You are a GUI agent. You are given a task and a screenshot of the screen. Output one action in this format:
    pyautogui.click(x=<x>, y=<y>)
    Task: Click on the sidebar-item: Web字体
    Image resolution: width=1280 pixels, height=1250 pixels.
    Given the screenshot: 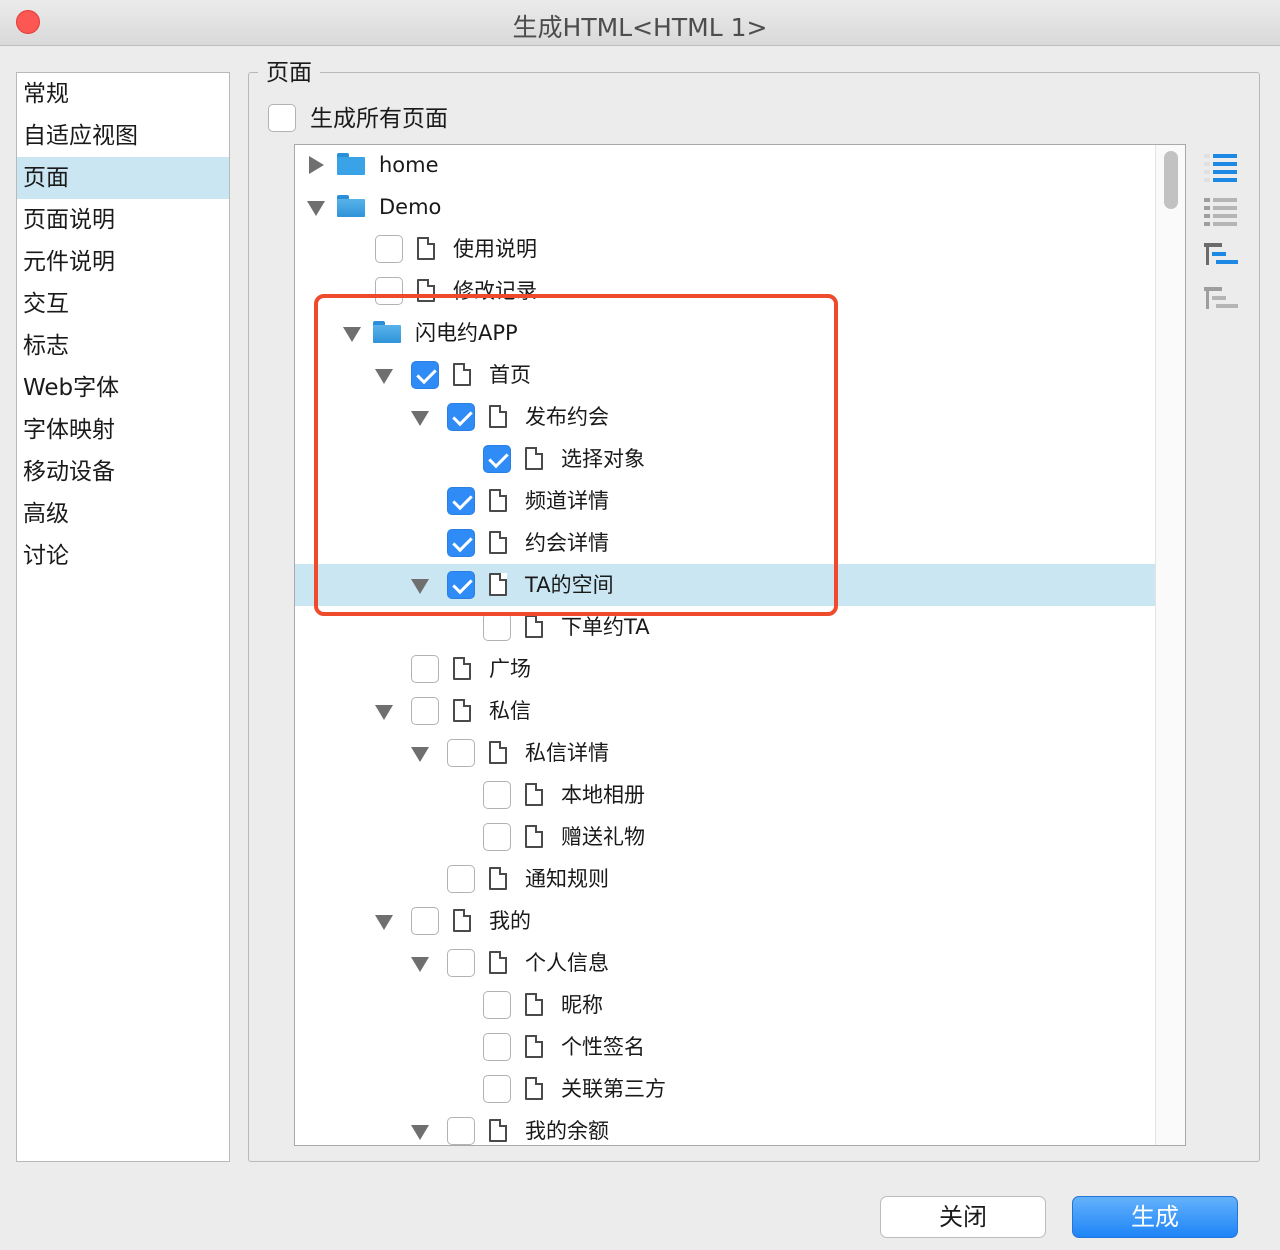 What is the action you would take?
    pyautogui.click(x=123, y=388)
    